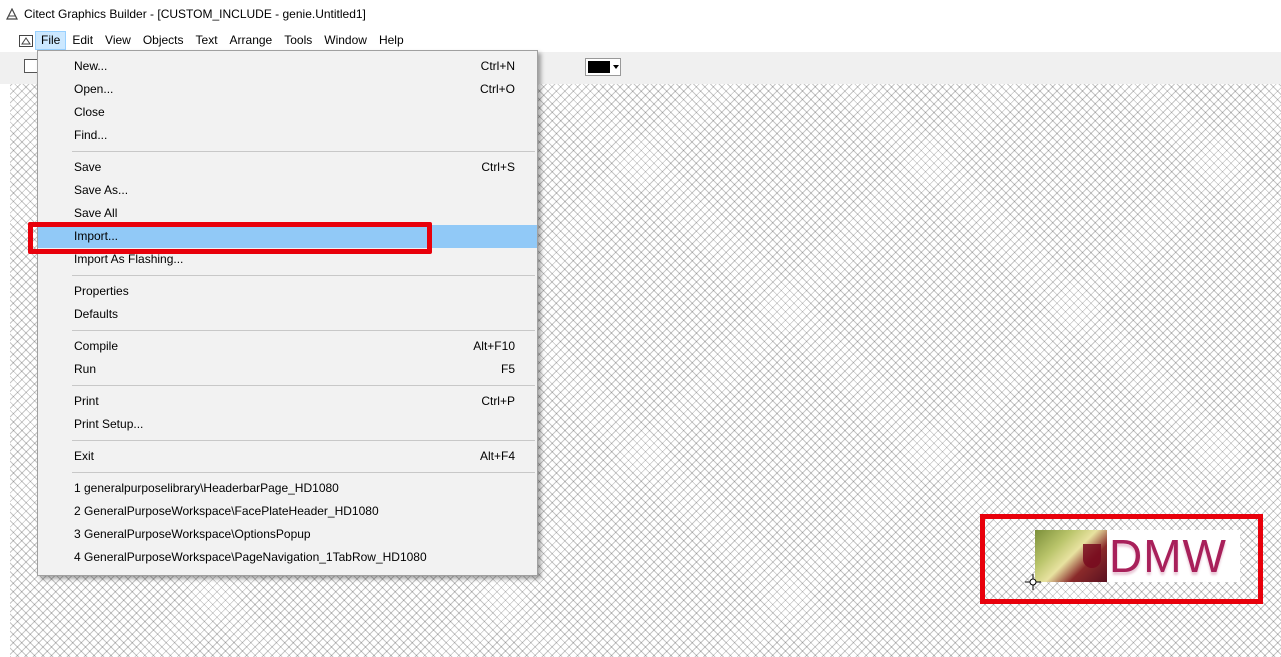 This screenshot has height=657, width=1281. Describe the element at coordinates (118, 40) in the screenshot. I see `menu-view: View` at that location.